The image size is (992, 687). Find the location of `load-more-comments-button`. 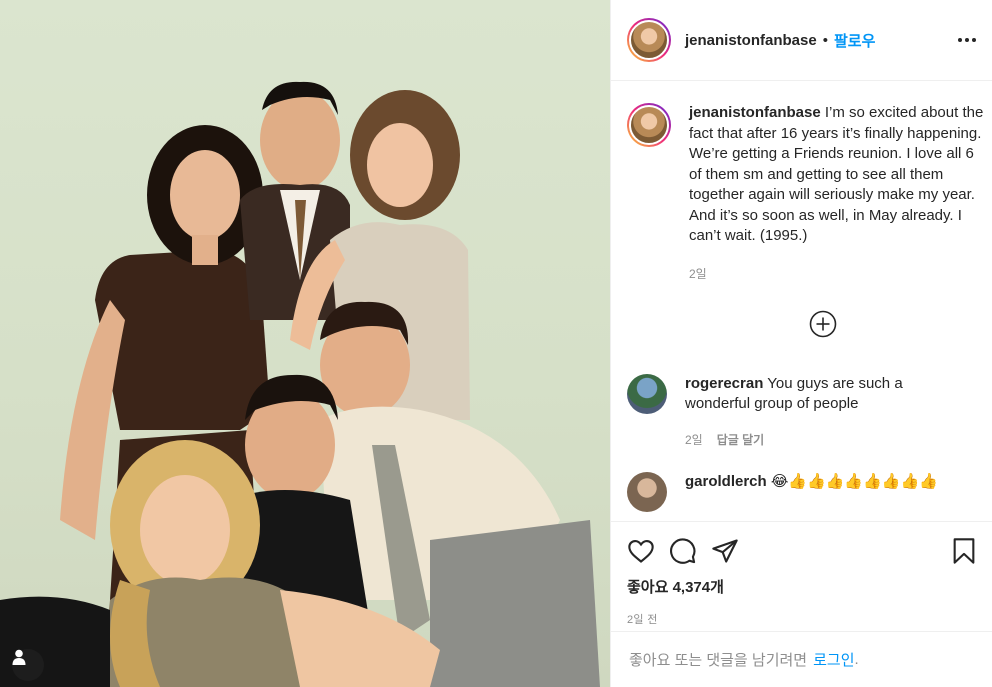

load-more-comments-button is located at coordinates (823, 324).